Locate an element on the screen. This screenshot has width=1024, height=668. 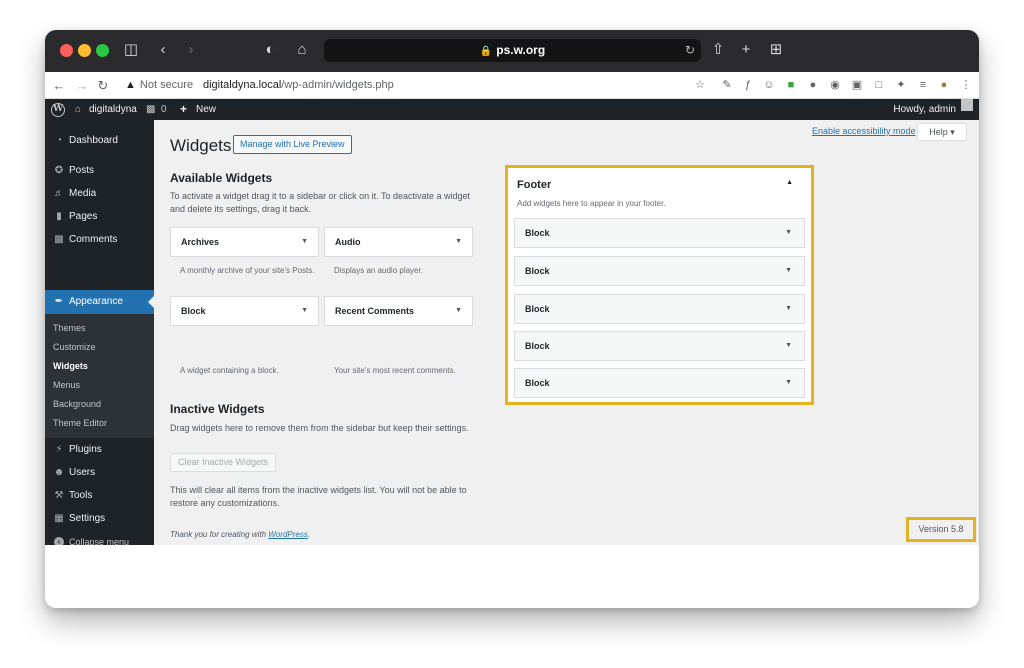
site-name-link: digitaldyna is located at coordinates (113, 109).